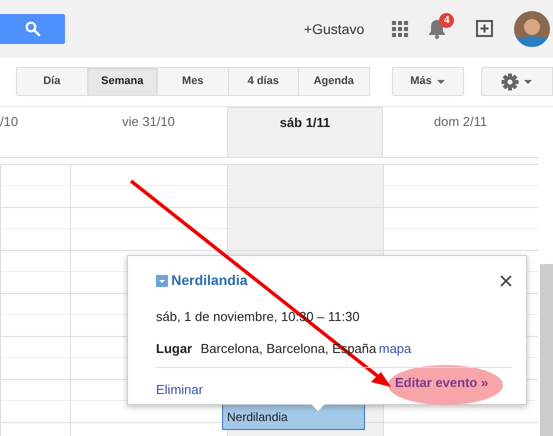 The height and width of the screenshot is (436, 553). What do you see at coordinates (192, 81) in the screenshot?
I see `view-tab: Mes` at bounding box center [192, 81].